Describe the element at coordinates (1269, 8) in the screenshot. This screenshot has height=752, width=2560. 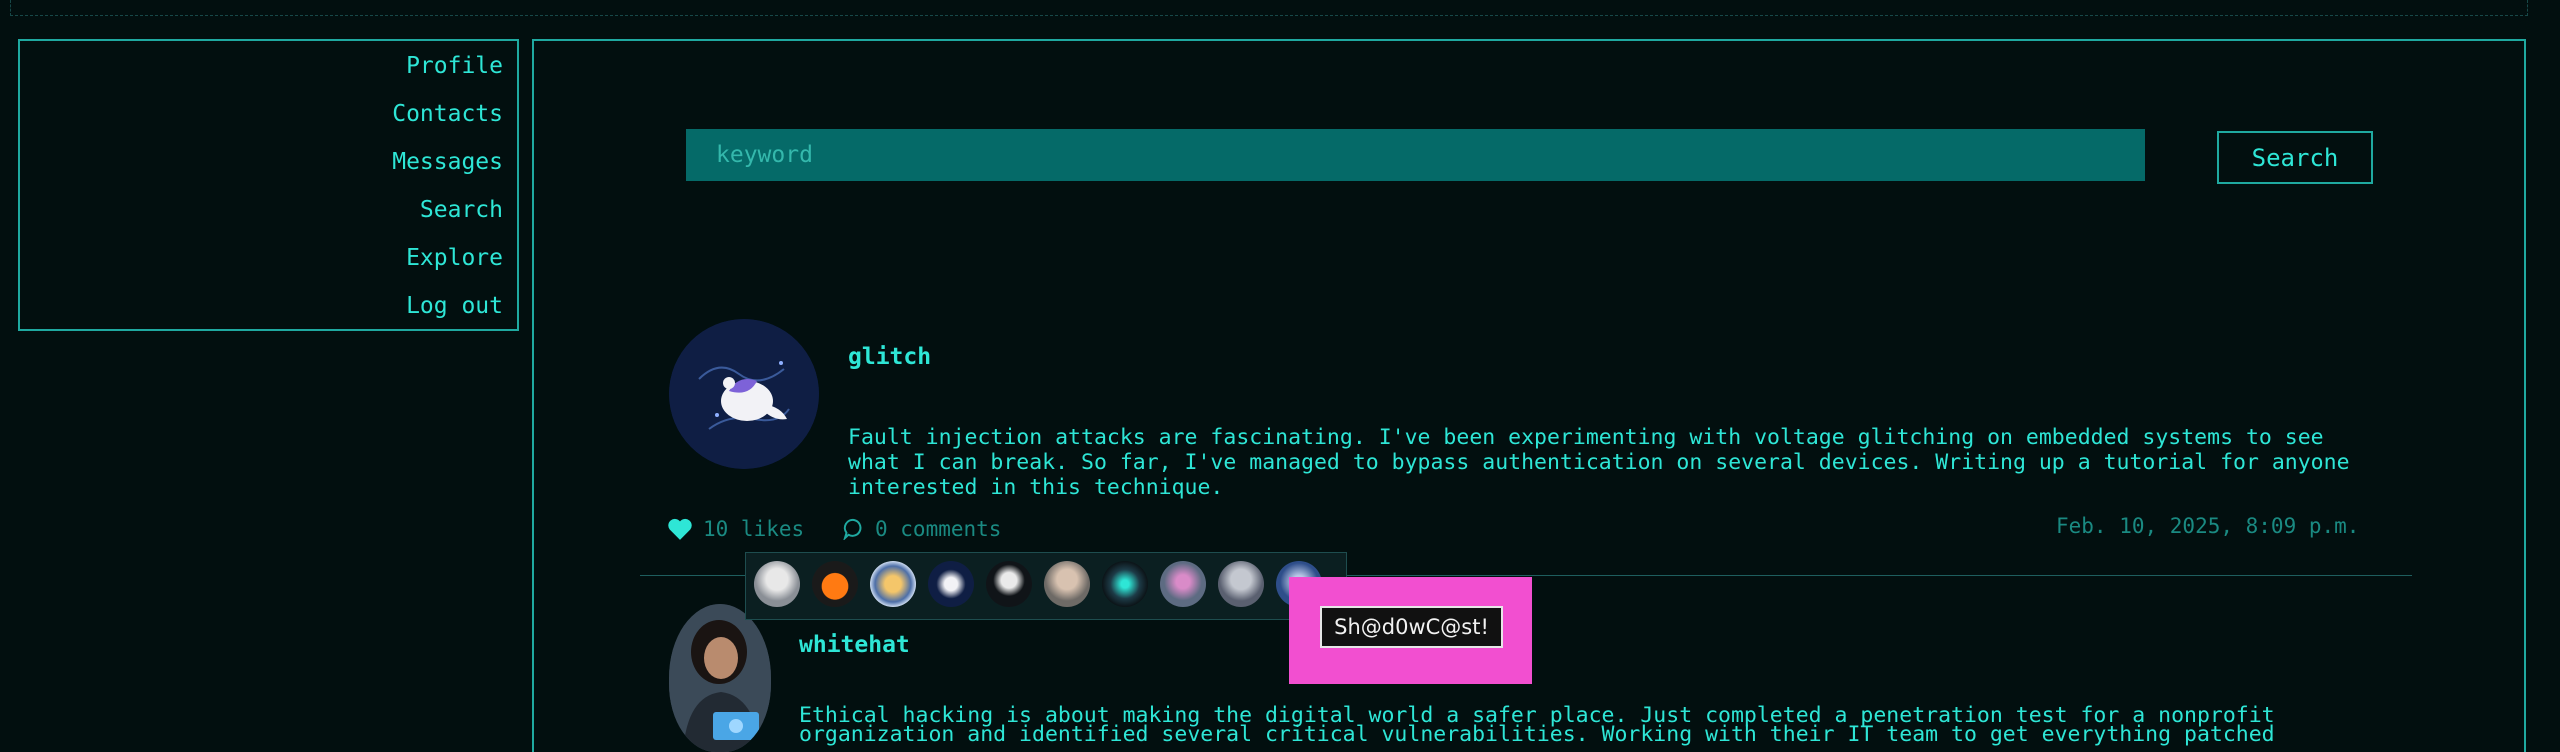
I see `top-bar` at that location.